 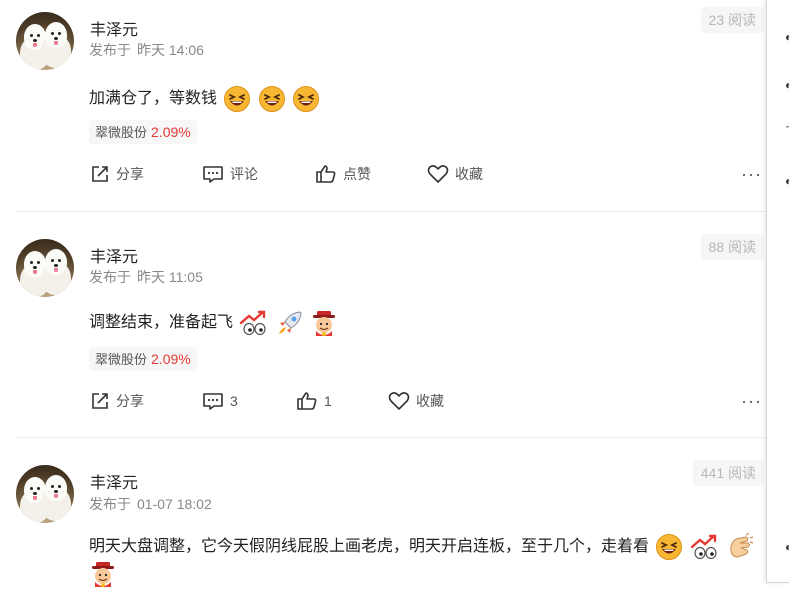 I want to click on post-time: 发布于 昨天 14:06, so click(x=146, y=50).